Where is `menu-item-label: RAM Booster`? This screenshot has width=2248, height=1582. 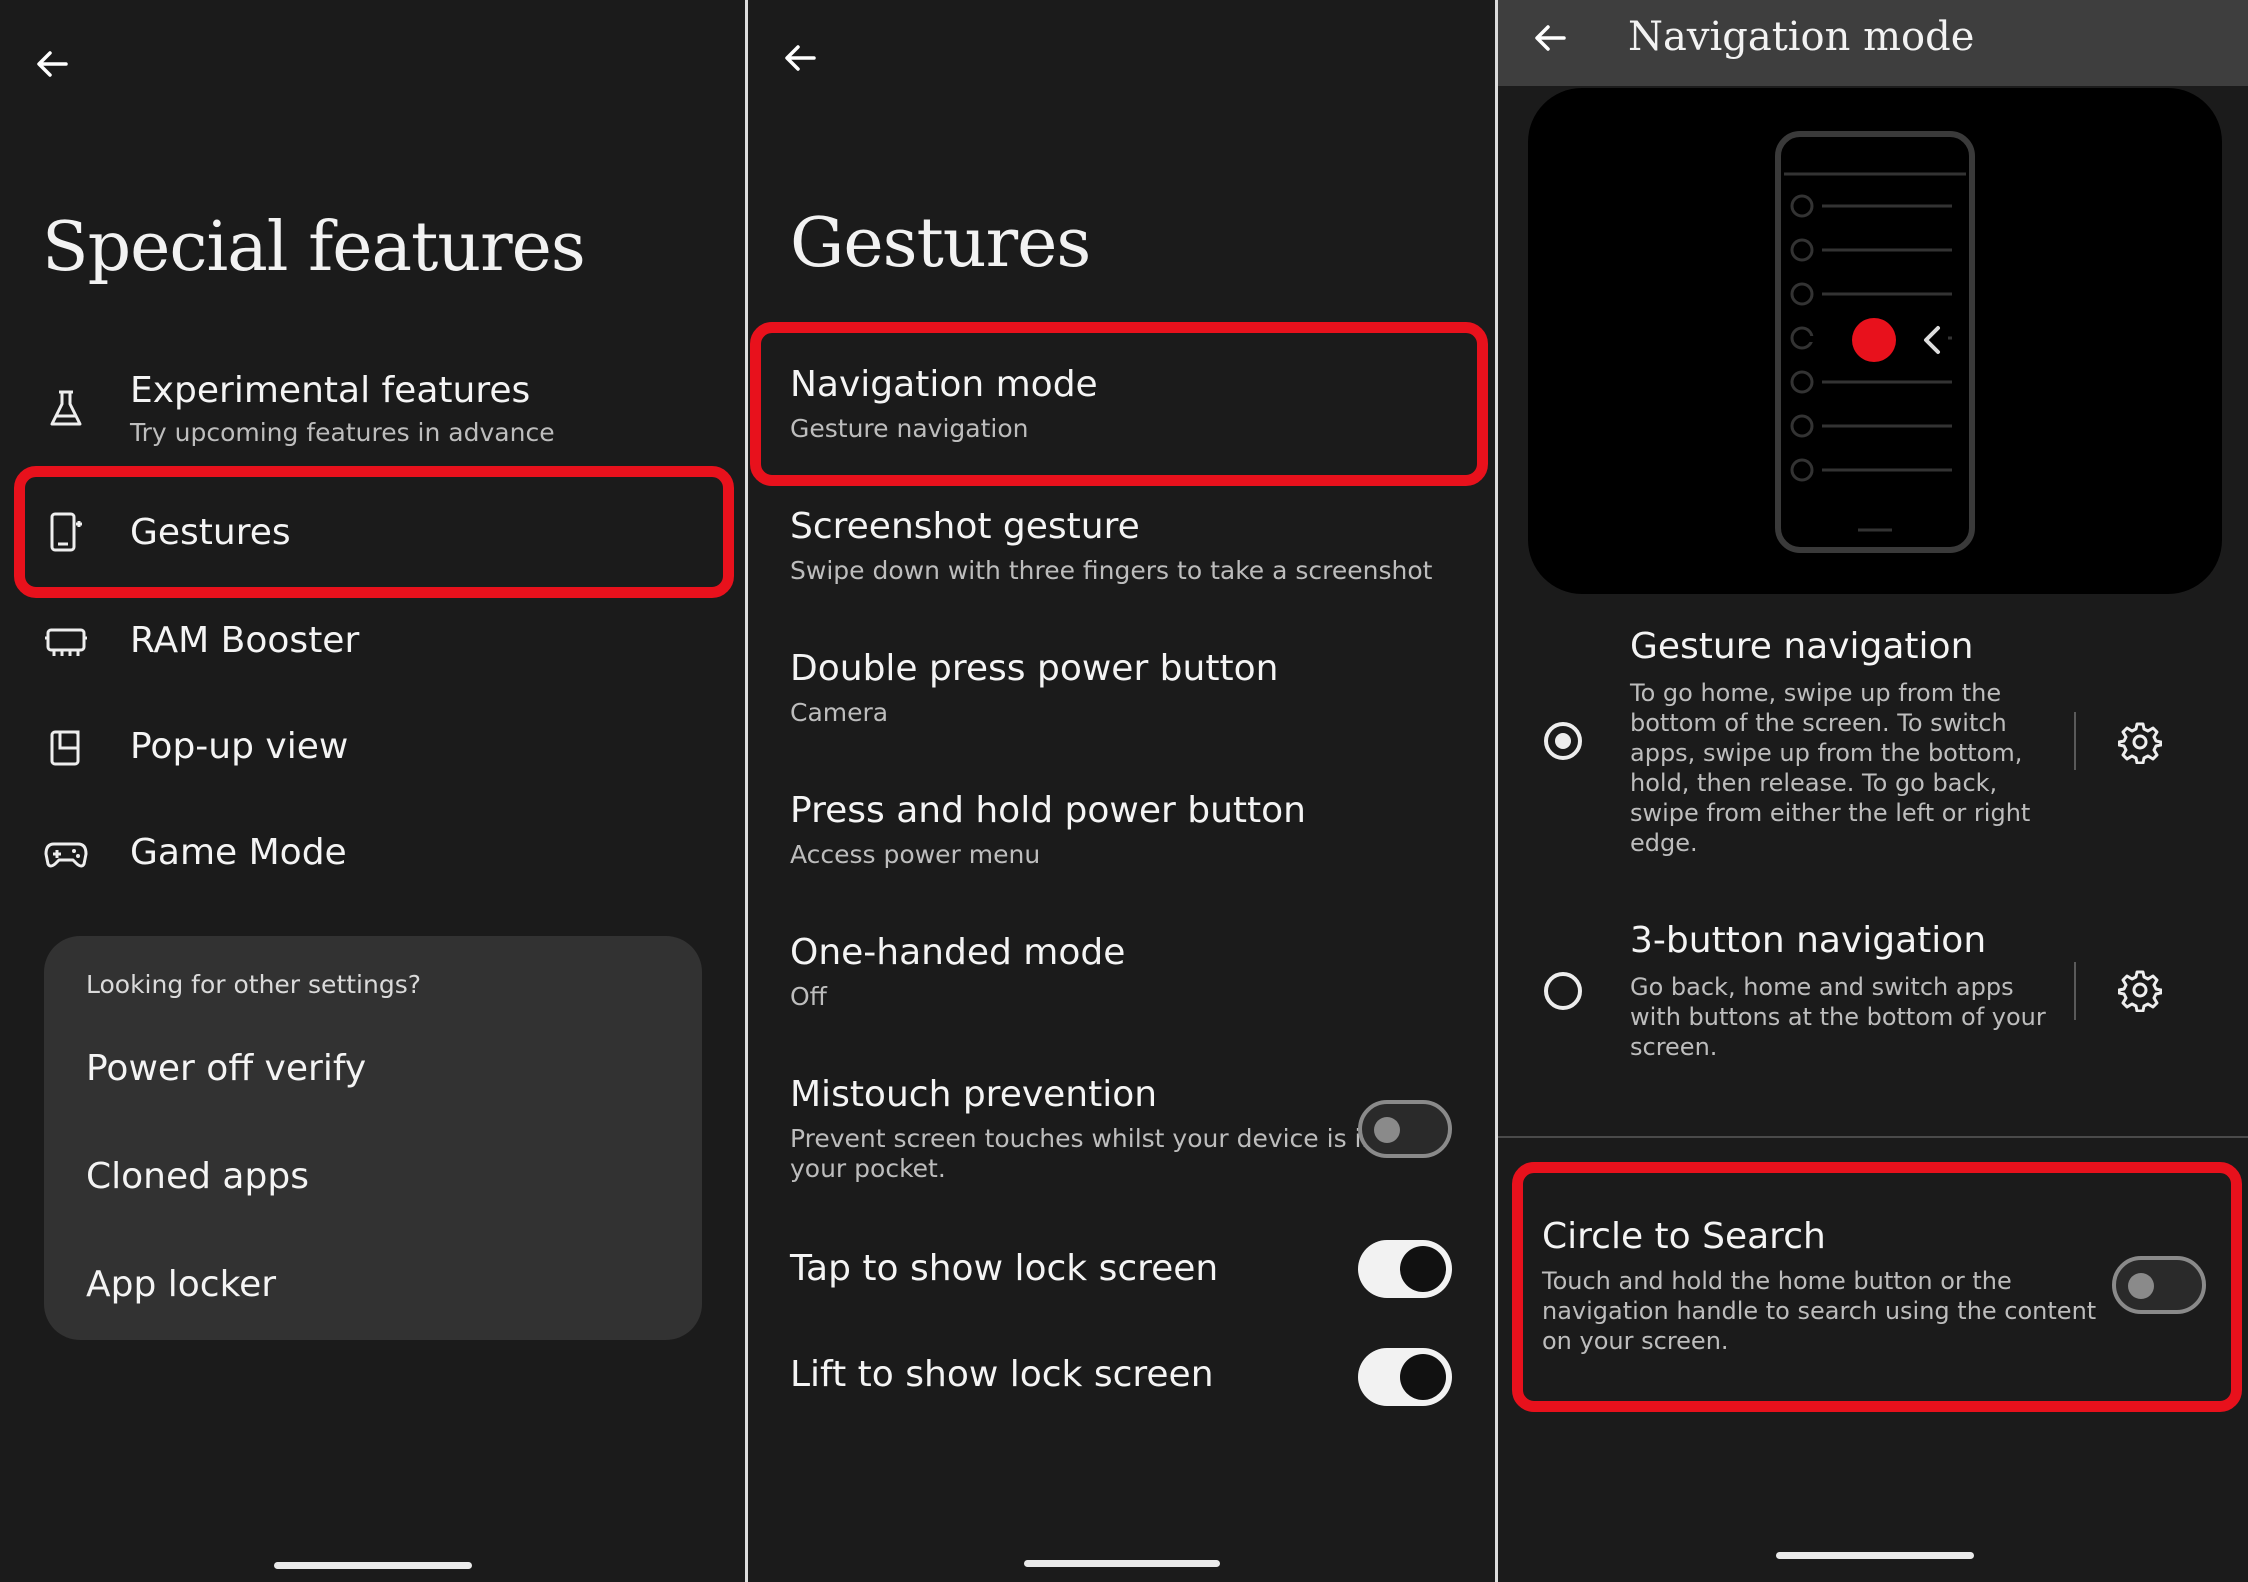
menu-item-label: RAM Booster is located at coordinates (245, 640).